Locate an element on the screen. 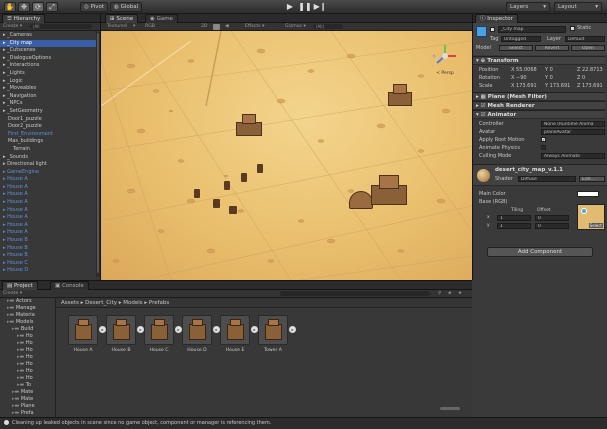 The width and height of the screenshot is (607, 429). animator-header: ▾ ☑ Animator is located at coordinates (539, 114).